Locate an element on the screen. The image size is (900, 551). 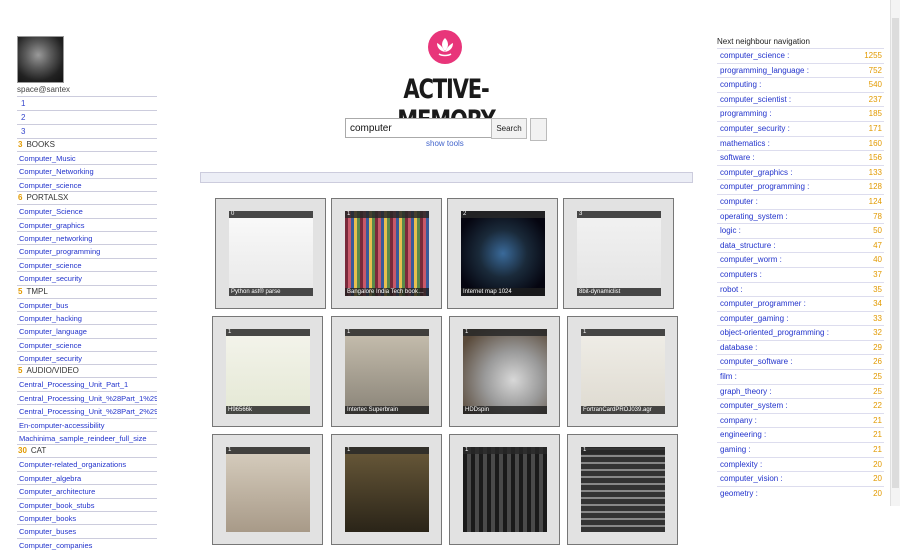
image-tile: 0 Python ast® parse is located at coordinates (270, 253).